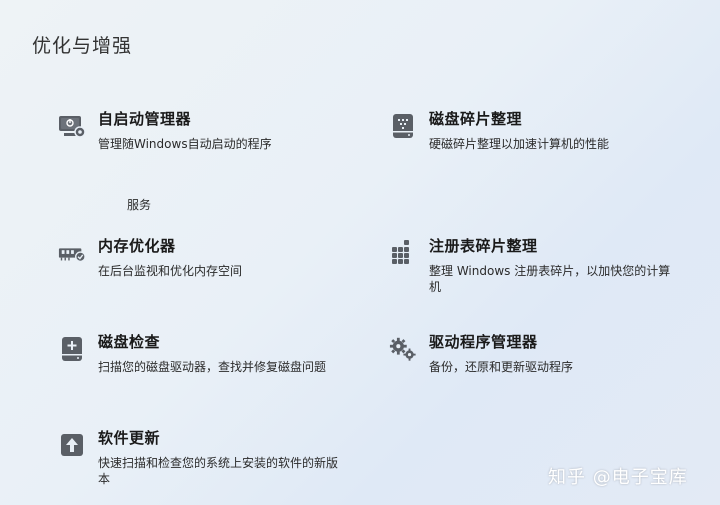  I want to click on driver-manager-title: 驱动程序管理器, so click(483, 342).